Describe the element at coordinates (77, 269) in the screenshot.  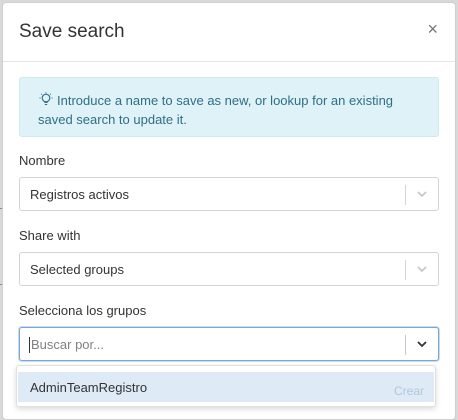
I see `share-value: Selected groups` at that location.